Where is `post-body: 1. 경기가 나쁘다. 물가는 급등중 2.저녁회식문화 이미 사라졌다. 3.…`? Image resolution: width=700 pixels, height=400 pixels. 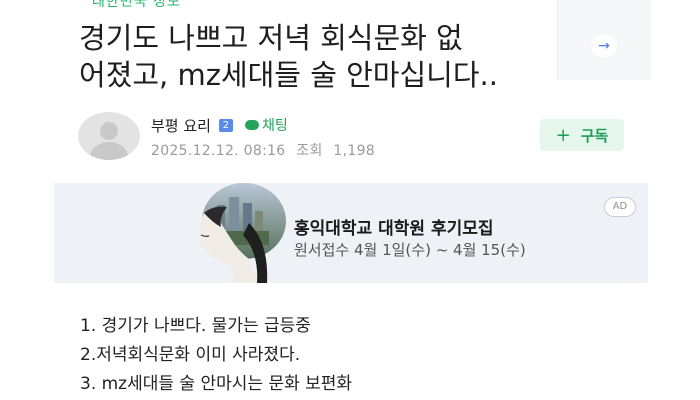
post-body: 1. 경기가 나쁘다. 물가는 급등중 2.저녁회식문화 이미 사라졌다. 3.… is located at coordinates (216, 355).